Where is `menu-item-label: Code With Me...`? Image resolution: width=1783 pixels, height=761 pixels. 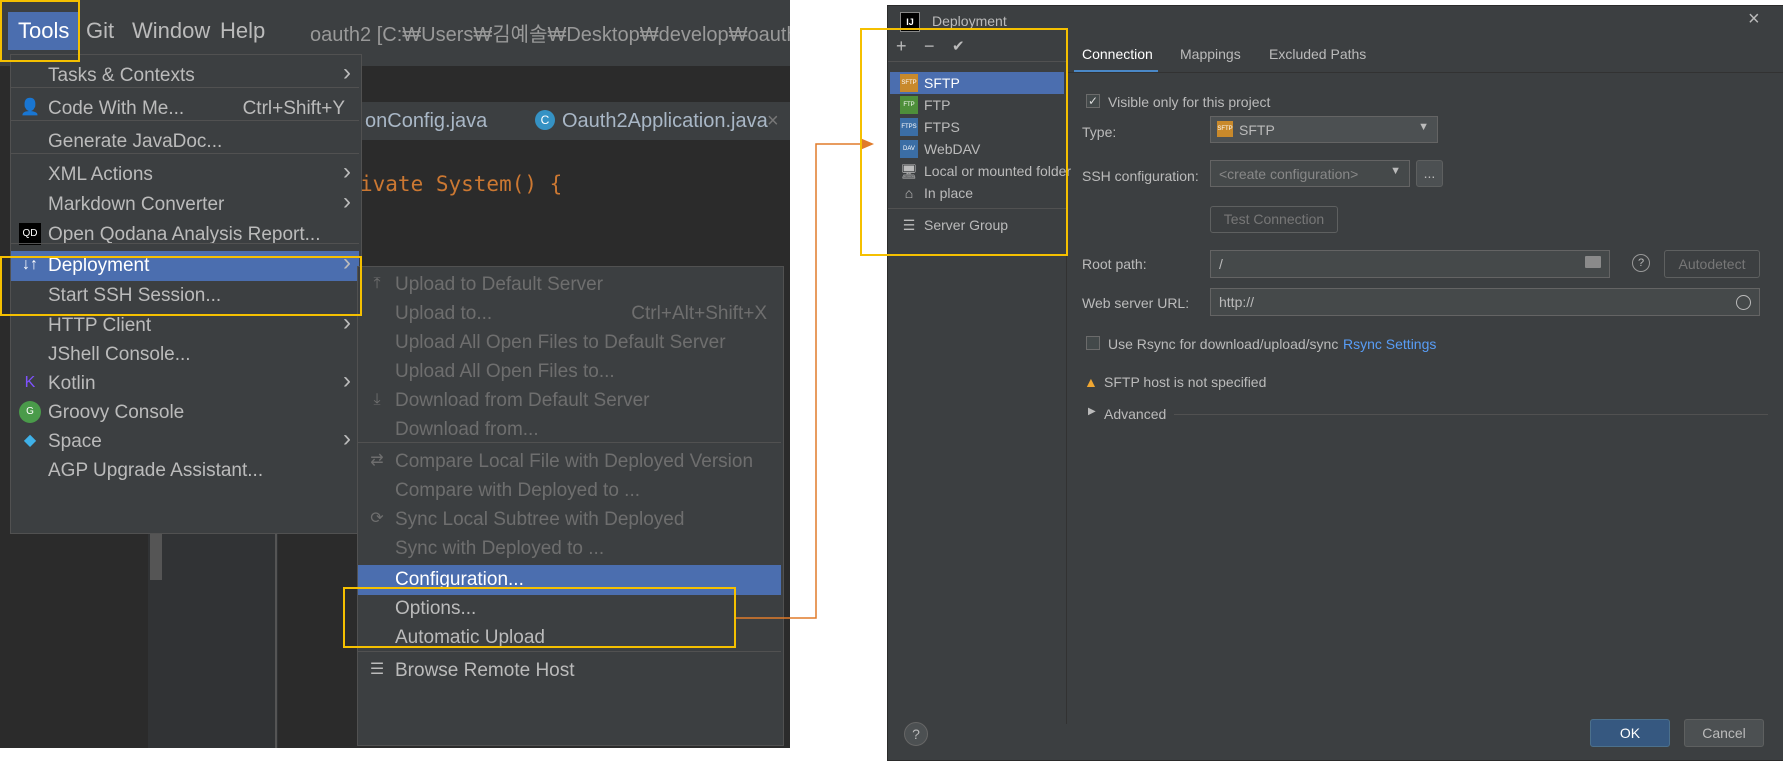 menu-item-label: Code With Me... is located at coordinates (116, 108).